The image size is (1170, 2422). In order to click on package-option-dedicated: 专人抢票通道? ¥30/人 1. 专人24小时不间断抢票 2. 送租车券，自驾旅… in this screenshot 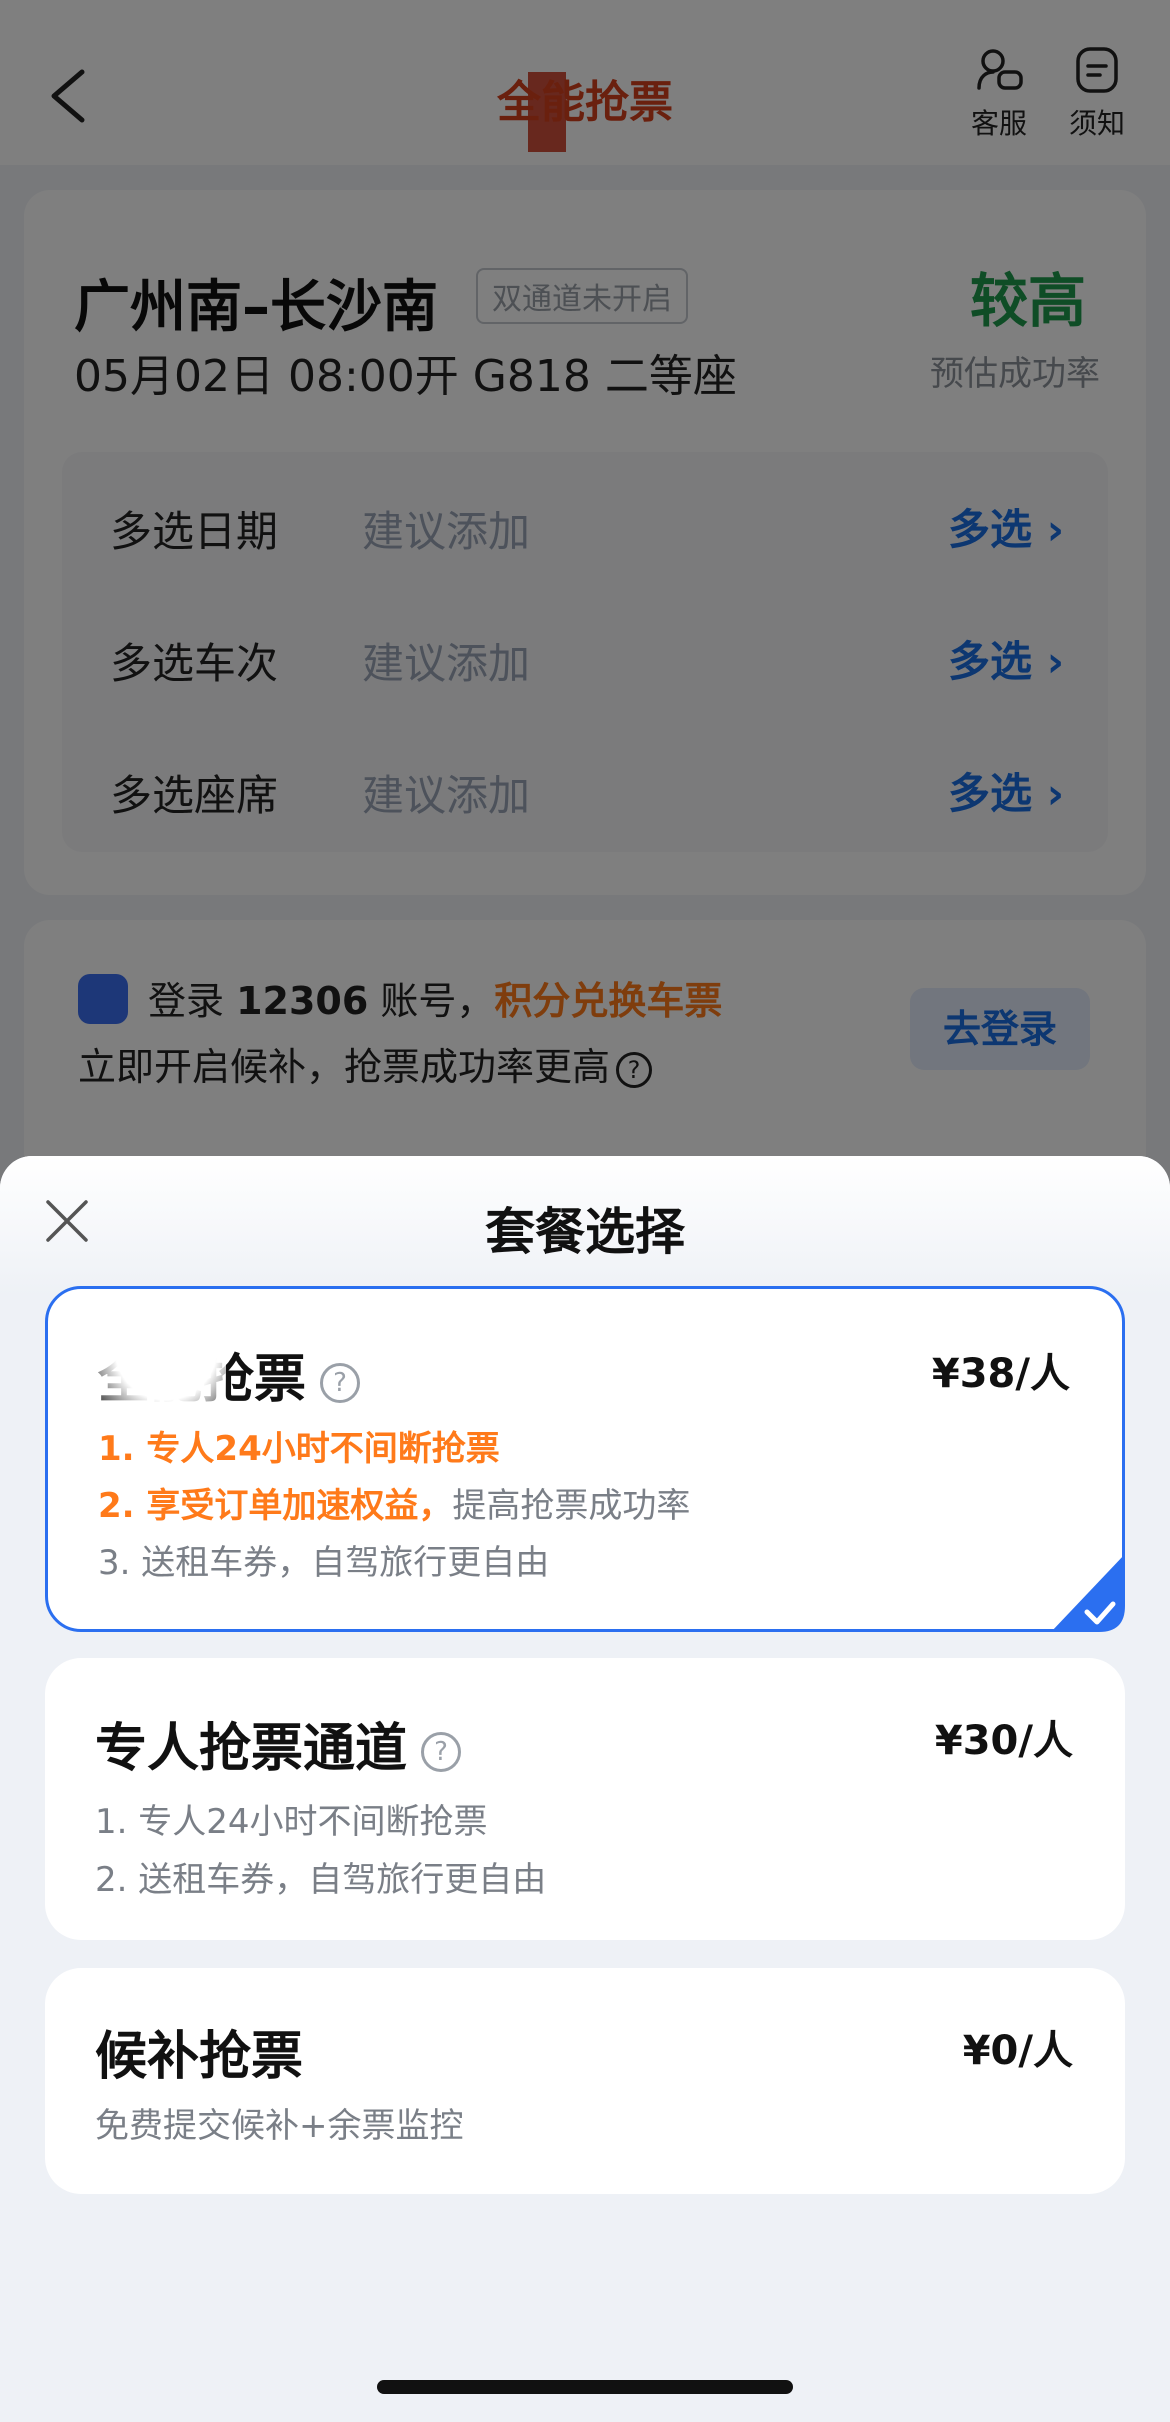, I will do `click(585, 1799)`.